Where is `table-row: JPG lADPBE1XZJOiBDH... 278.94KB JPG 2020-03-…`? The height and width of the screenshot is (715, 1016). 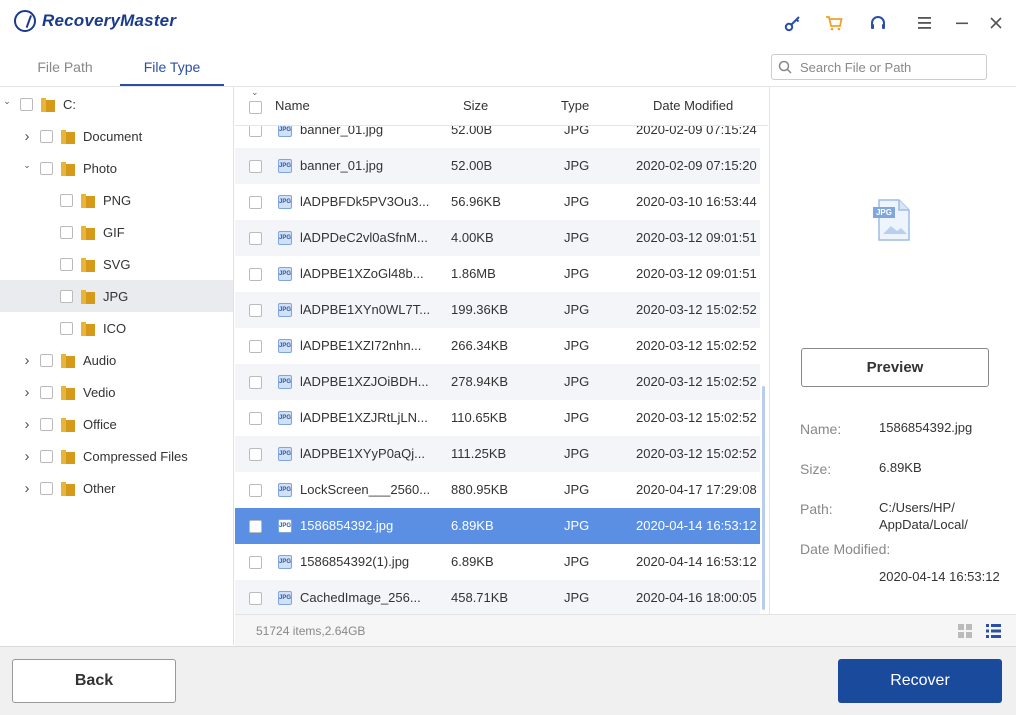 table-row: JPG lADPBE1XZJOiBDH... 278.94KB JPG 2020-03-… is located at coordinates (497, 382).